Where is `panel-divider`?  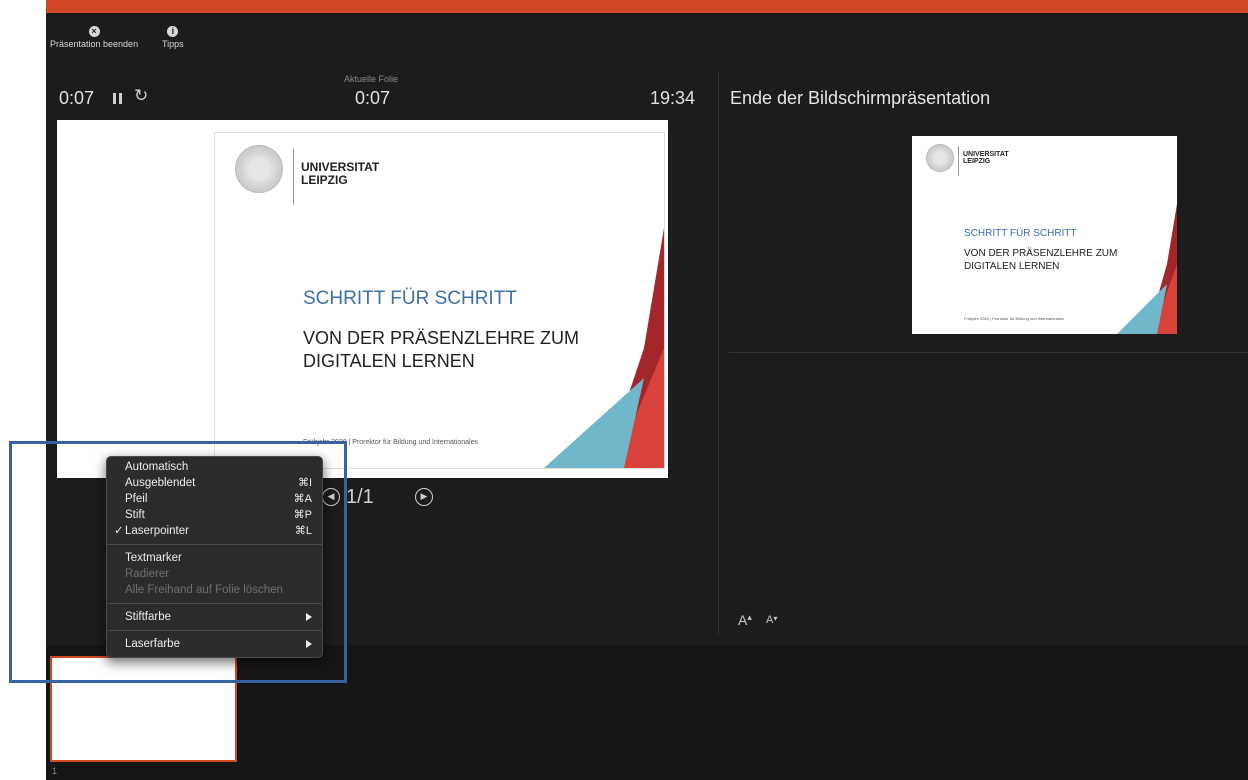 panel-divider is located at coordinates (718, 353).